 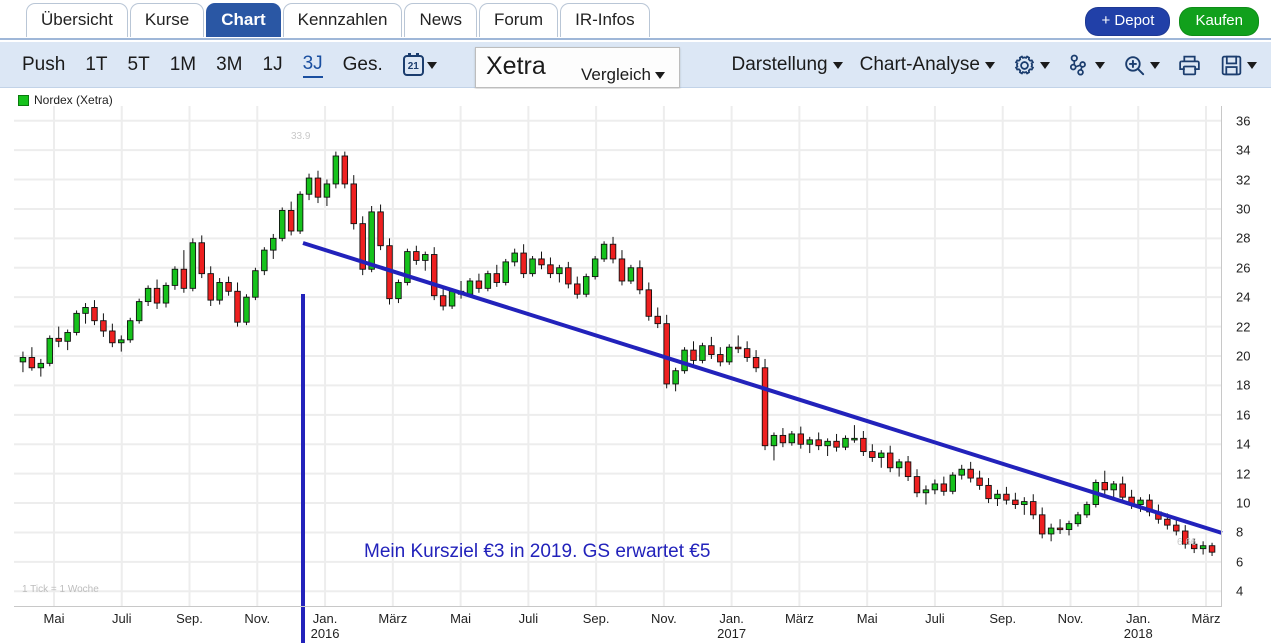 What do you see at coordinates (1187, 542) in the screenshot?
I see `last-price-label: 6.66` at bounding box center [1187, 542].